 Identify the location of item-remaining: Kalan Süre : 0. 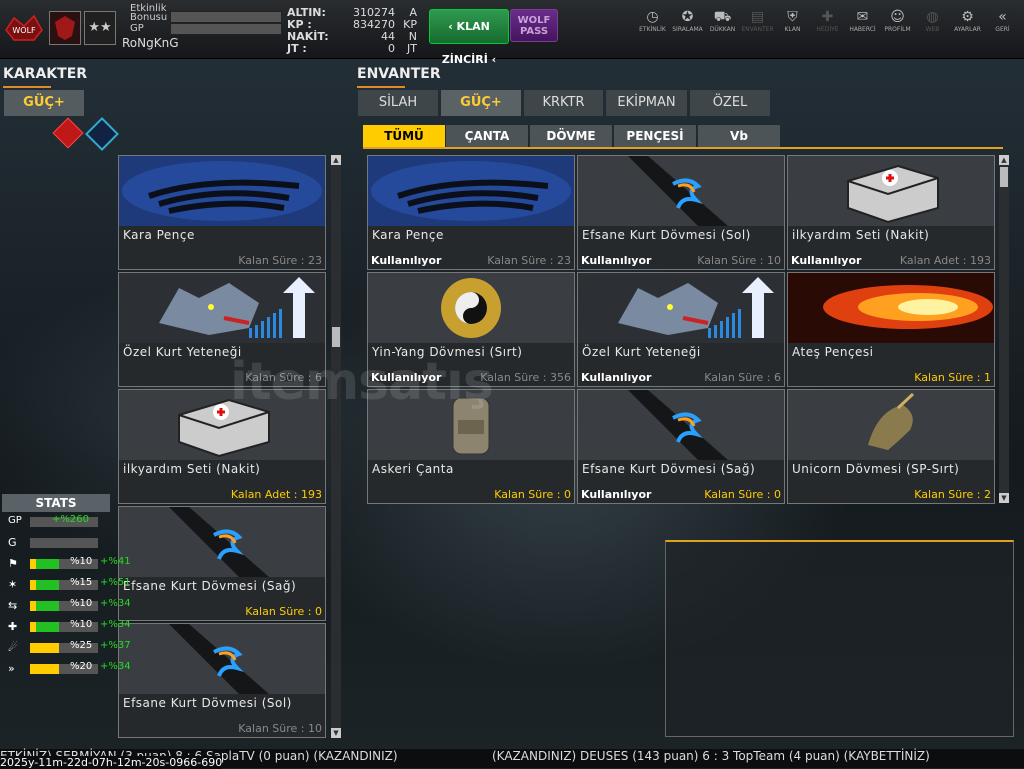
(283, 611).